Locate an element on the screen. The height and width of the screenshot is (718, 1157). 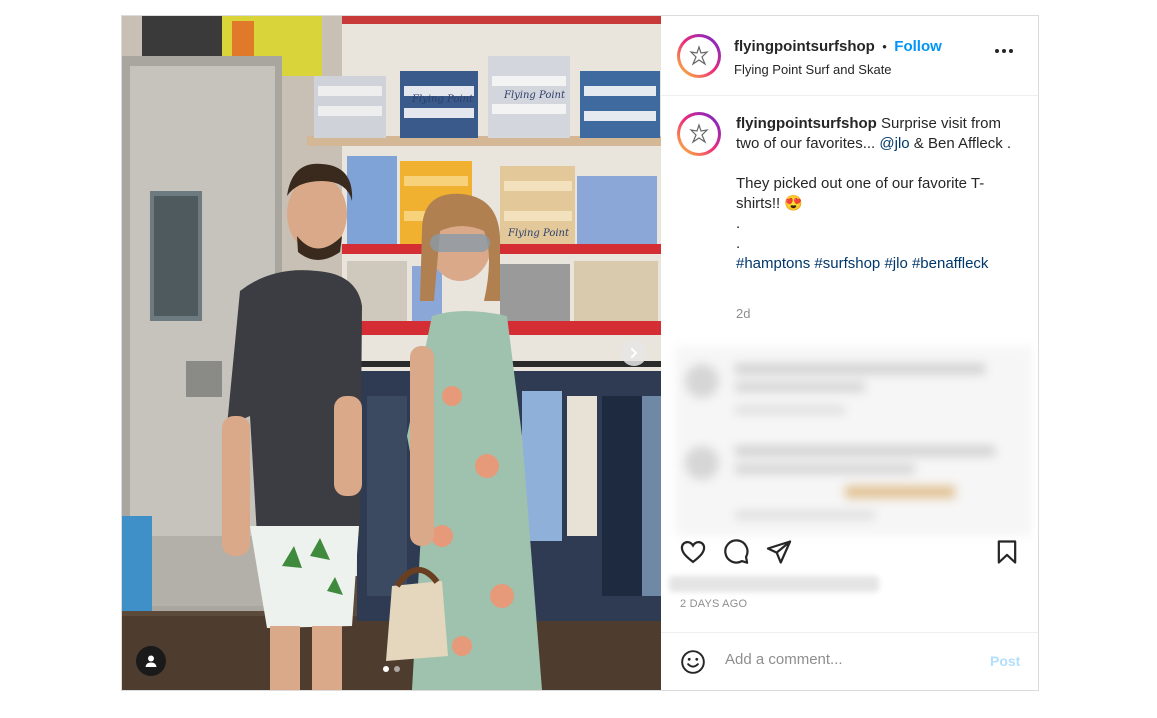
account-avatar is located at coordinates (699, 56).